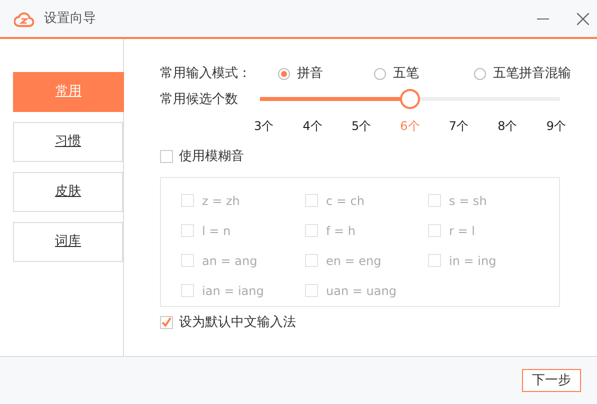 The height and width of the screenshot is (404, 597). Describe the element at coordinates (211, 156) in the screenshot. I see `checkbox-label: 使用模糊音` at that location.